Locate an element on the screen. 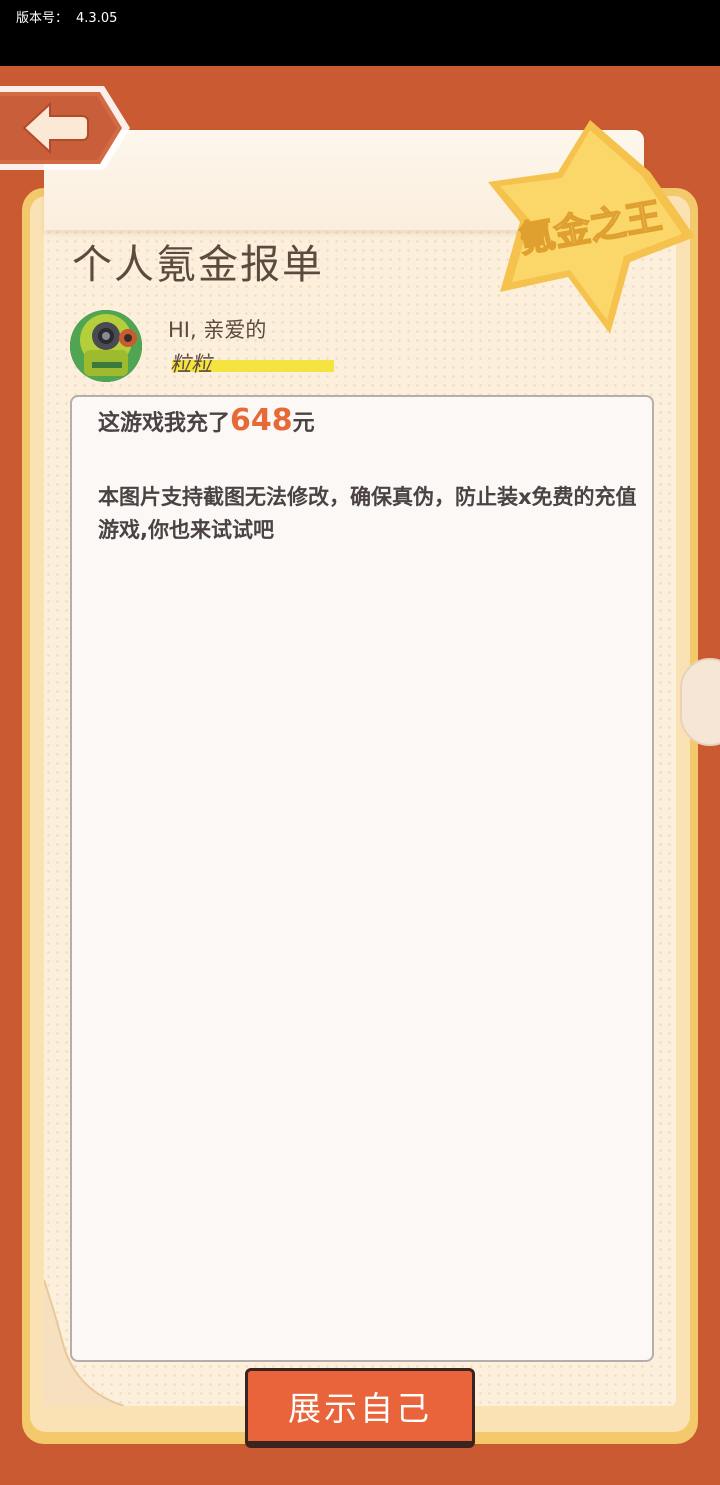 This screenshot has width=720, height=1485. page-title: 个人氪金报单 is located at coordinates (198, 265).